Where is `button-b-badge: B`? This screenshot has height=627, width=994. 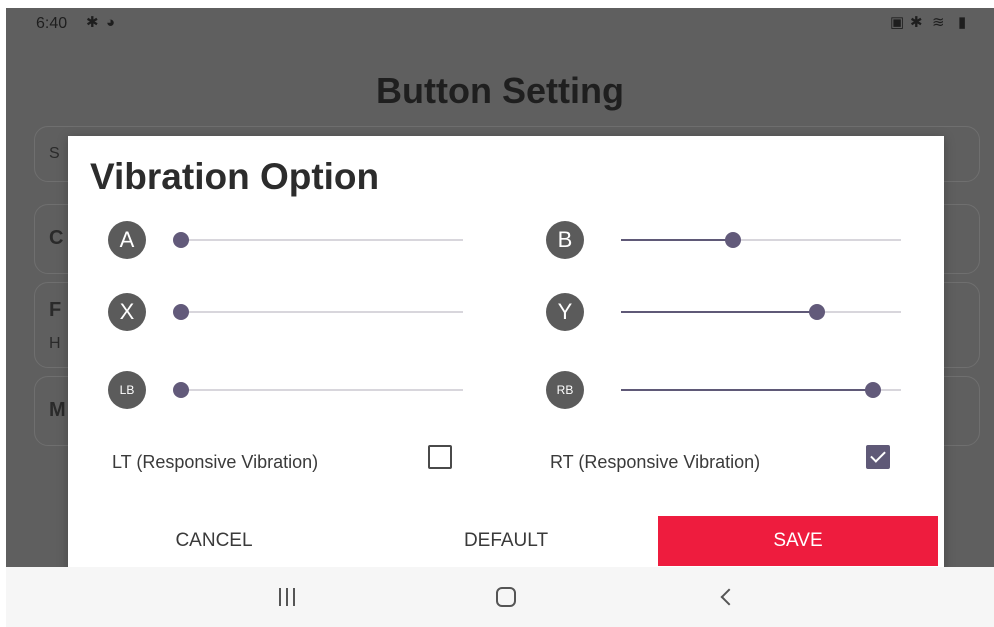
button-b-badge: B is located at coordinates (565, 240).